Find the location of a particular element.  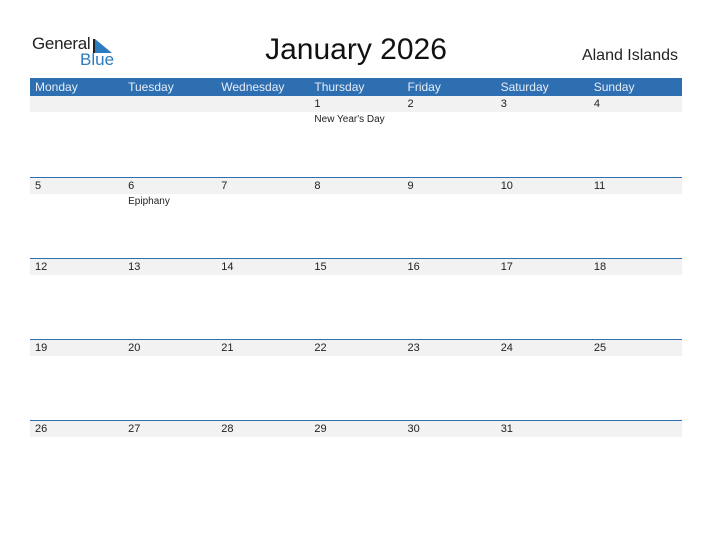

day-number: 28 is located at coordinates (227, 429).